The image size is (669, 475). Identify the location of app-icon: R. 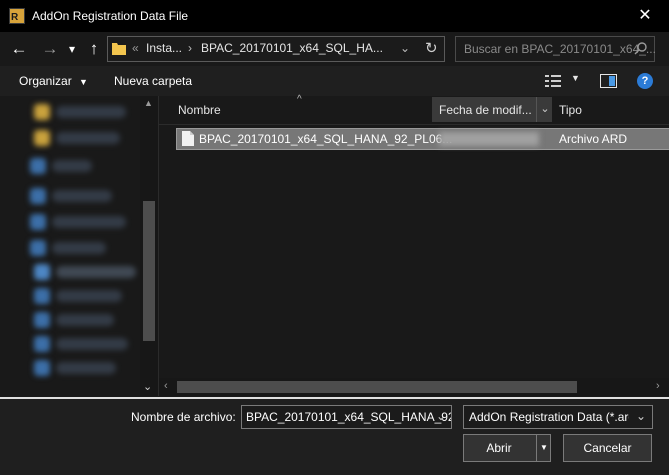
(17, 16).